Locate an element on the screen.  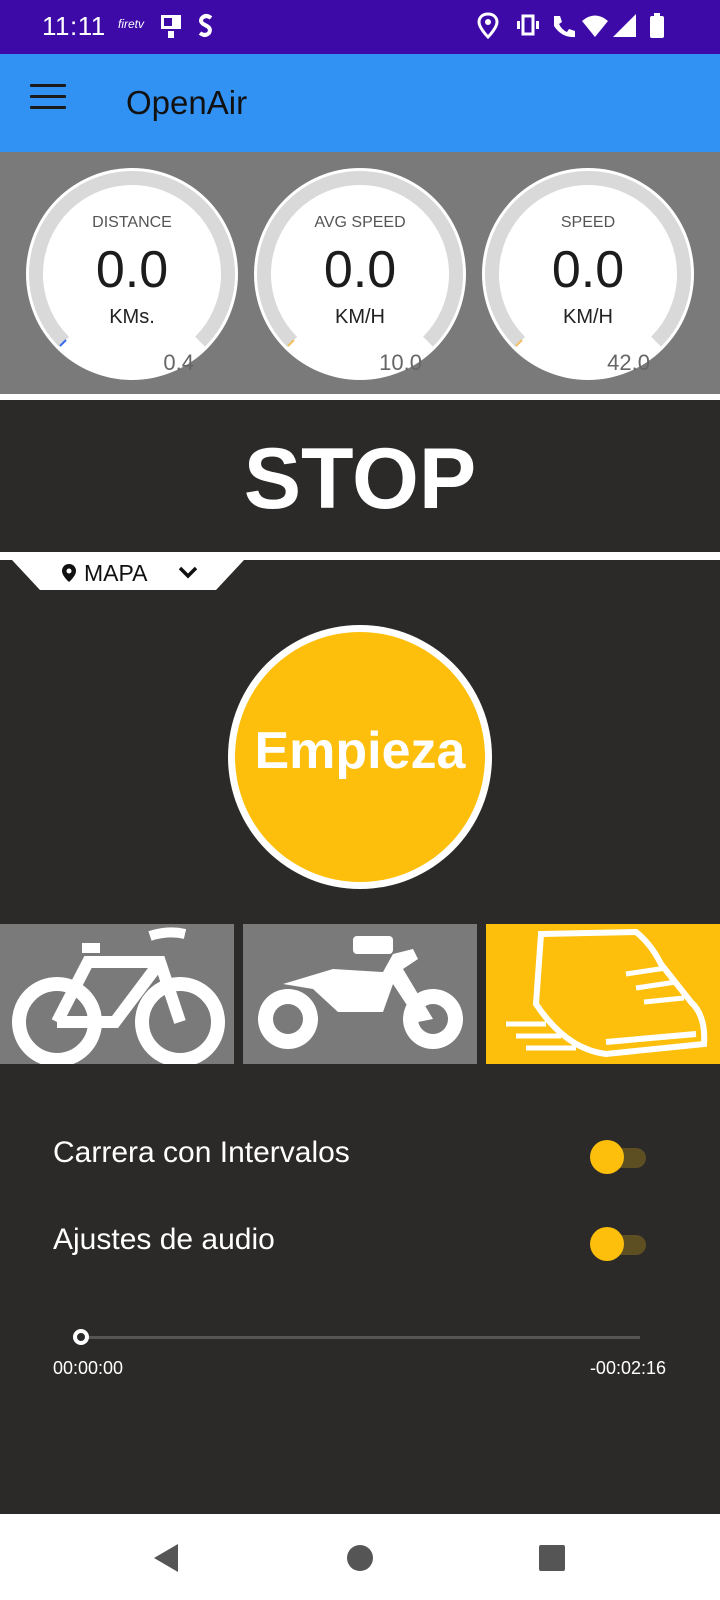
motorcycle-icon is located at coordinates (360, 992).